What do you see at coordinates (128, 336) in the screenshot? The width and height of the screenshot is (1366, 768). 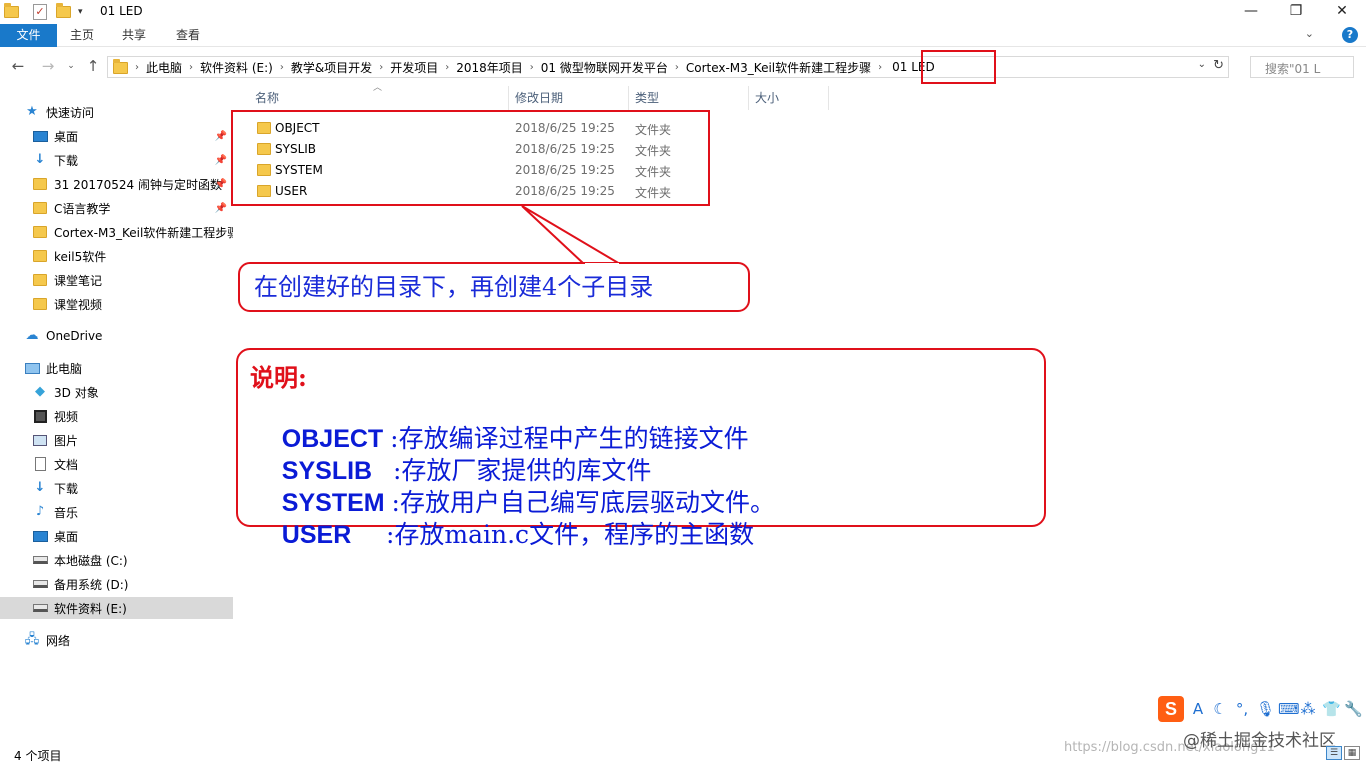 I see `nav-onedrive: ☁ OneDrive` at bounding box center [128, 336].